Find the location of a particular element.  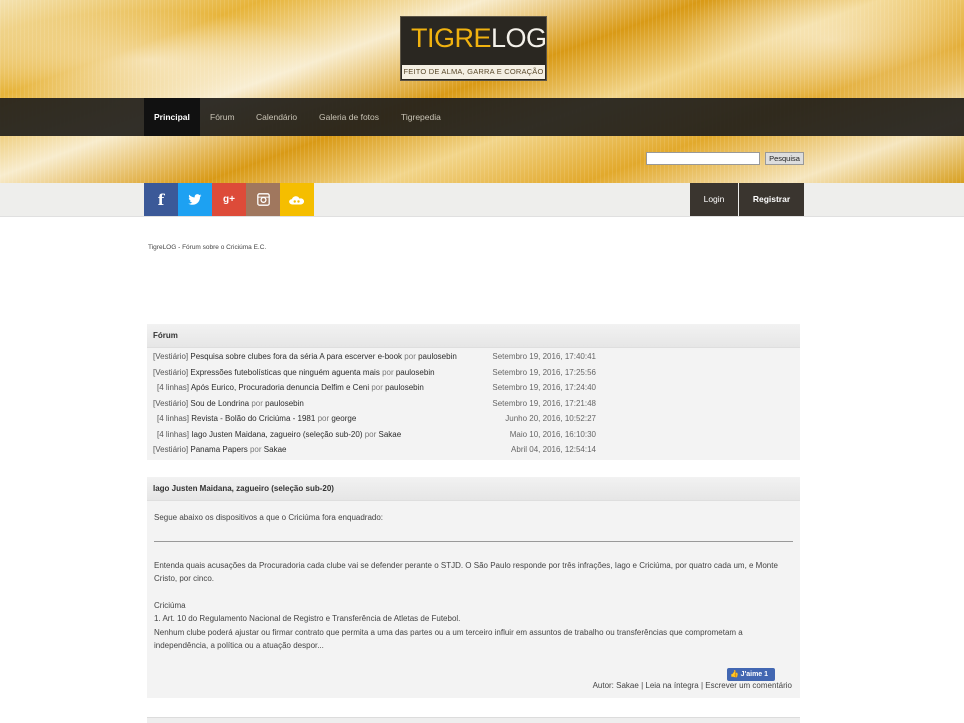

cloud-glyph is located at coordinates (297, 199).